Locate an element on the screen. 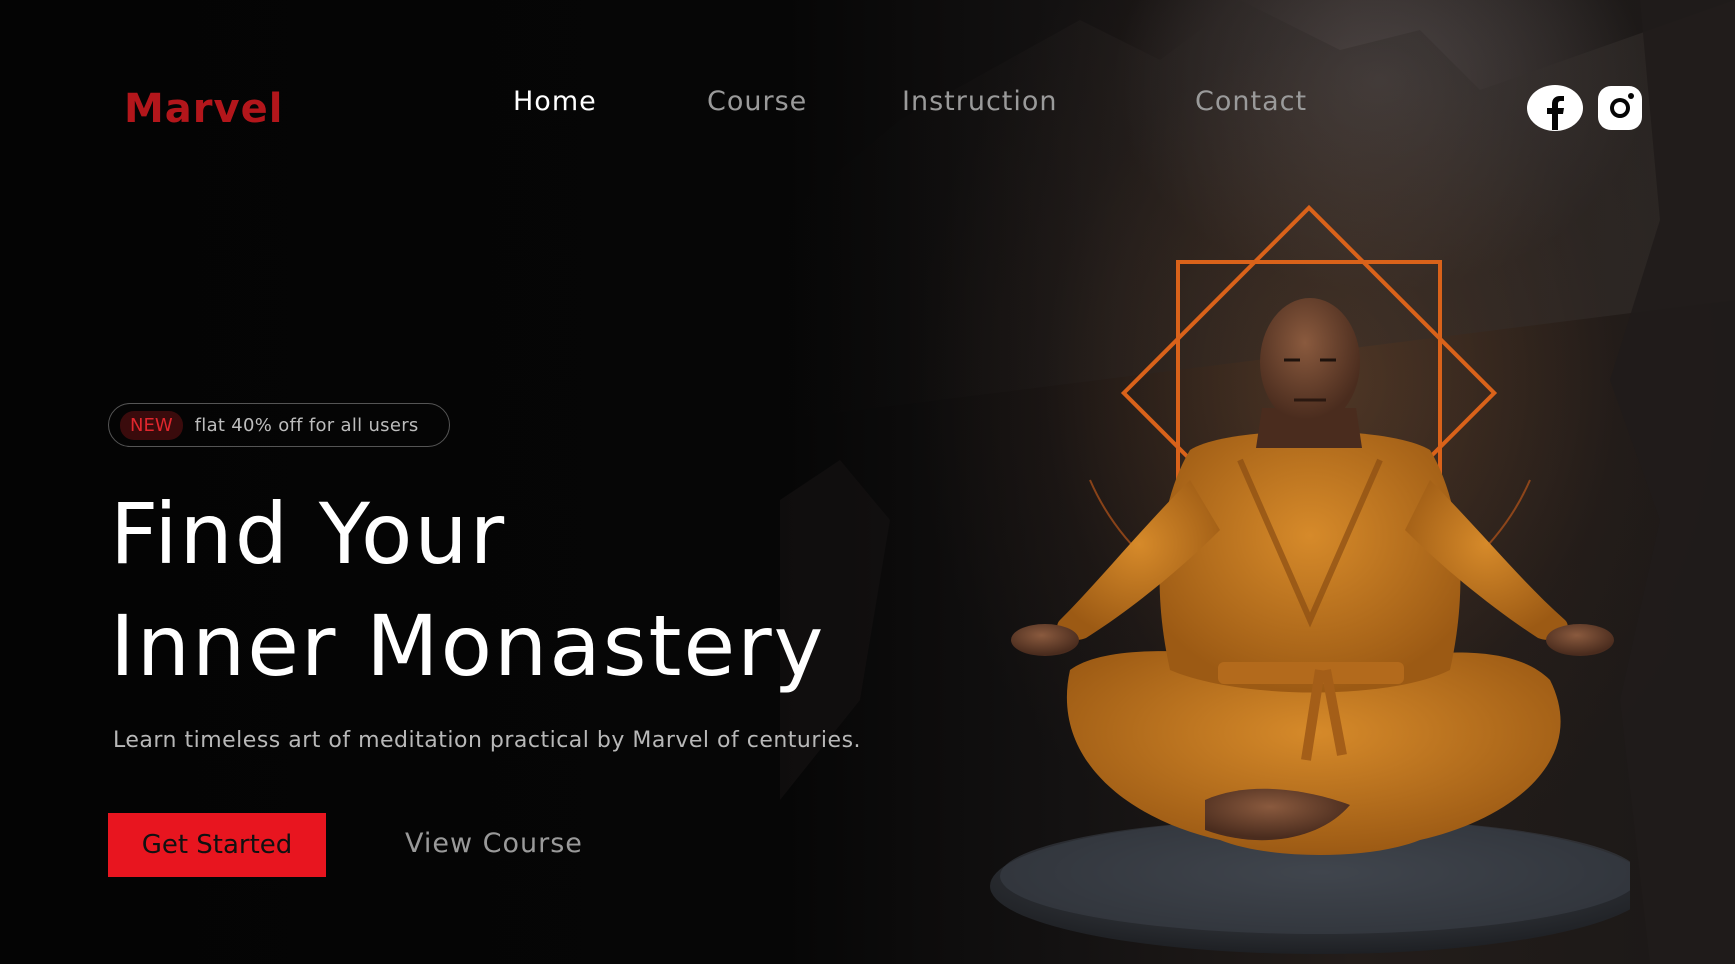 This screenshot has height=964, width=1735. logo: Marvel is located at coordinates (203, 109).